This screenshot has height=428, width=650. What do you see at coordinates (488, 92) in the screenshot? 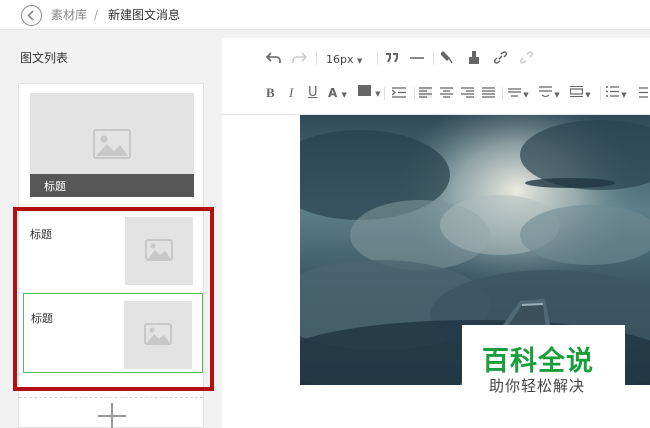
I see `align-justify-icon` at bounding box center [488, 92].